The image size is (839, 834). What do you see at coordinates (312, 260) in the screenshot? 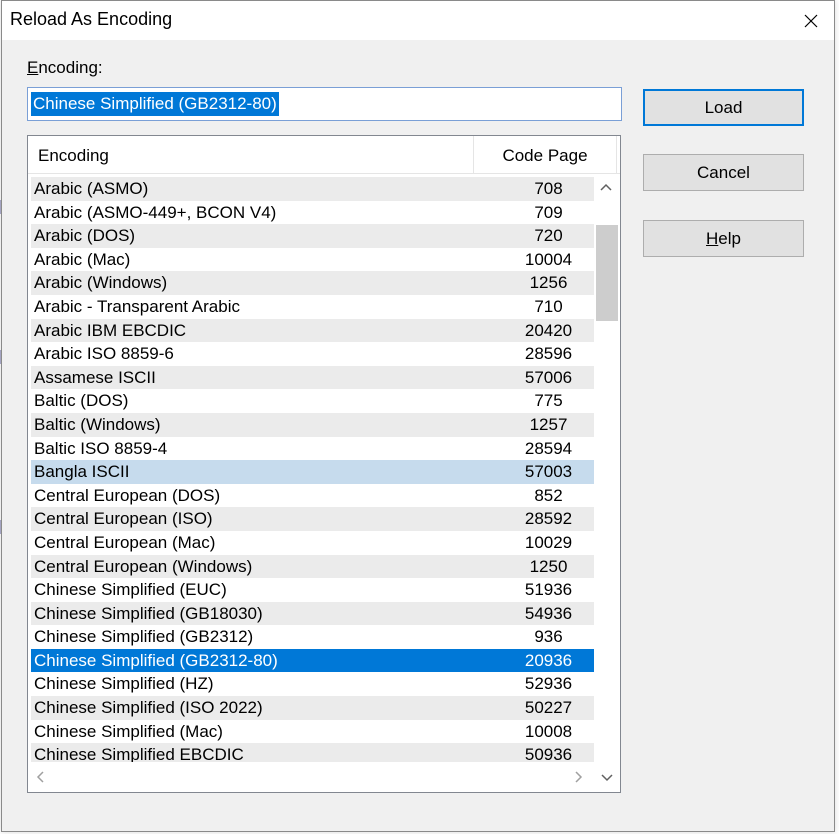
I see `list-row: Arabic (Mac) 10004` at bounding box center [312, 260].